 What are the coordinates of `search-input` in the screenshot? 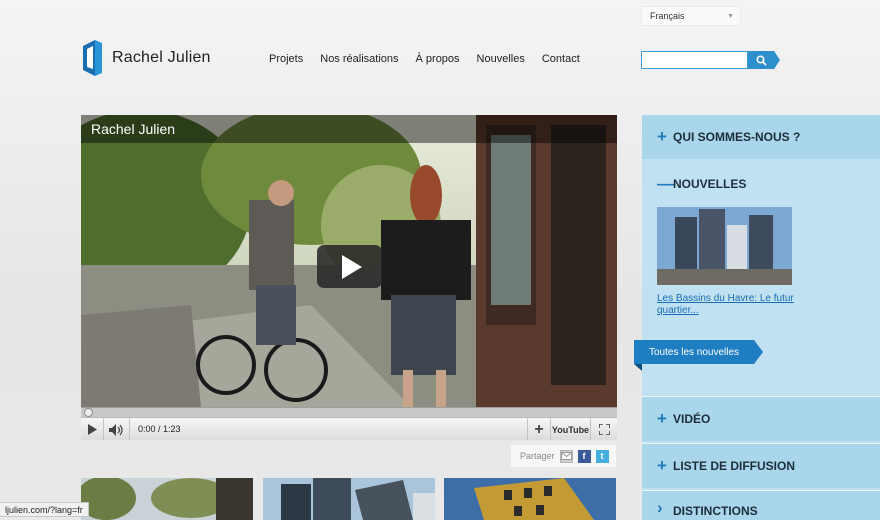 It's located at (694, 60).